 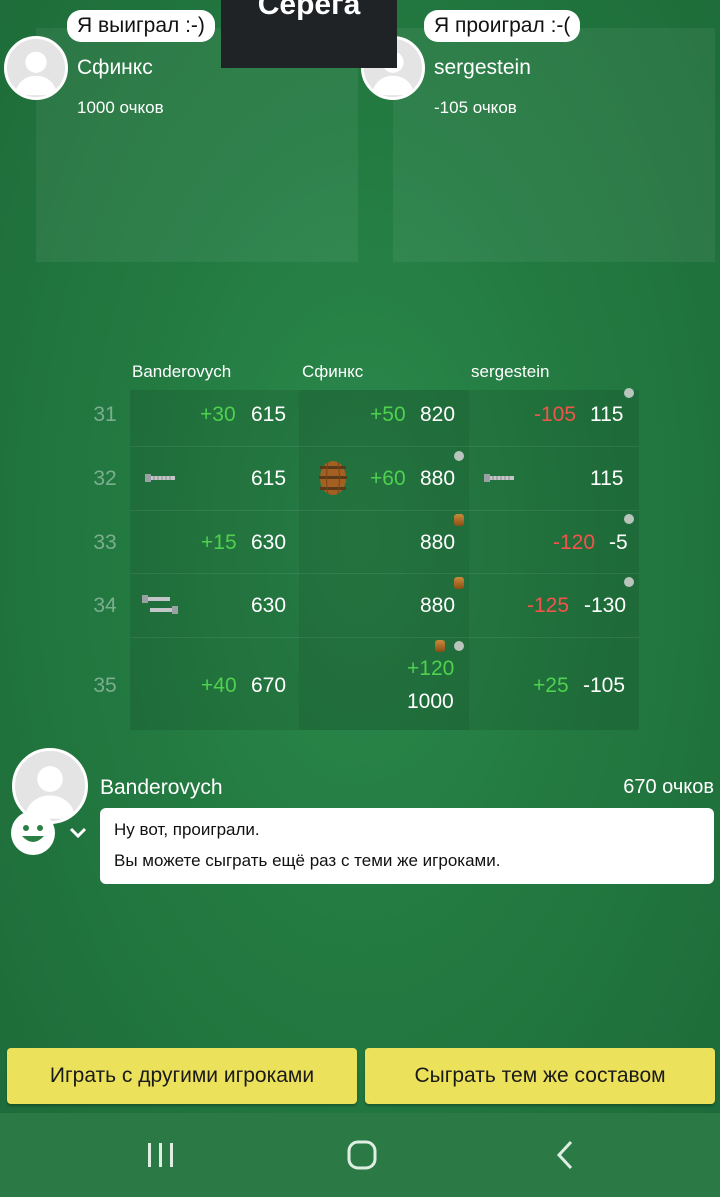 I want to click on play-with-others-button: Играть с другими игроками, so click(x=182, y=1076).